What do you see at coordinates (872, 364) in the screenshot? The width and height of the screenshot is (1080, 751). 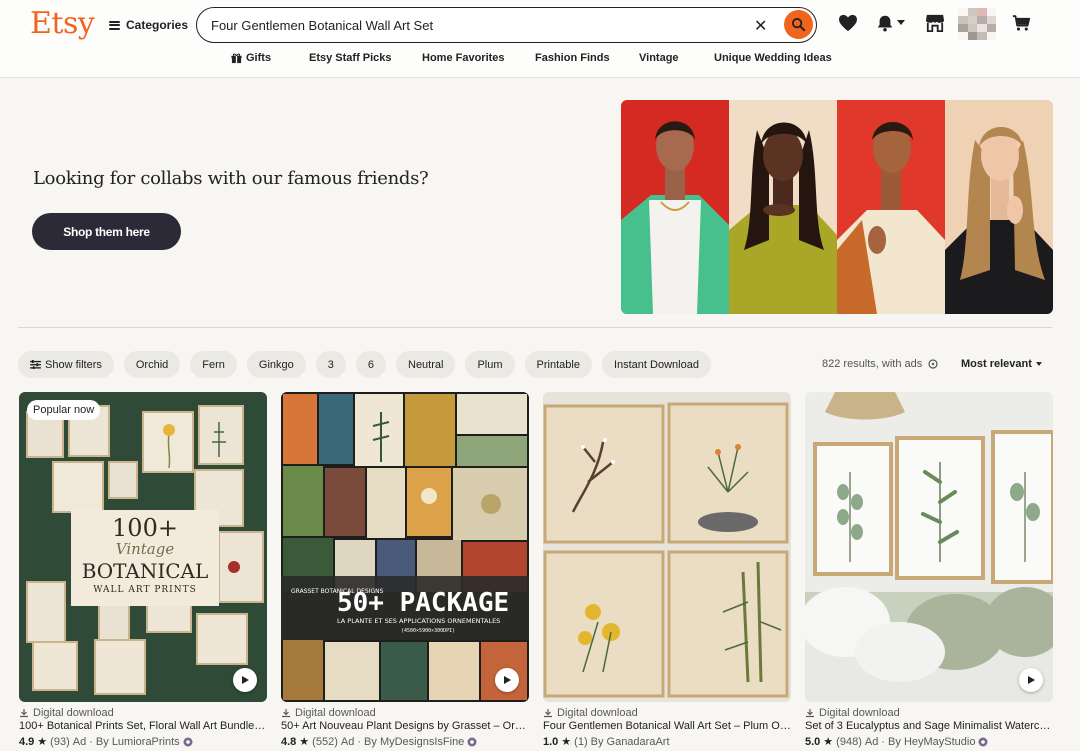 I see `results-label: 822 results, with ads` at bounding box center [872, 364].